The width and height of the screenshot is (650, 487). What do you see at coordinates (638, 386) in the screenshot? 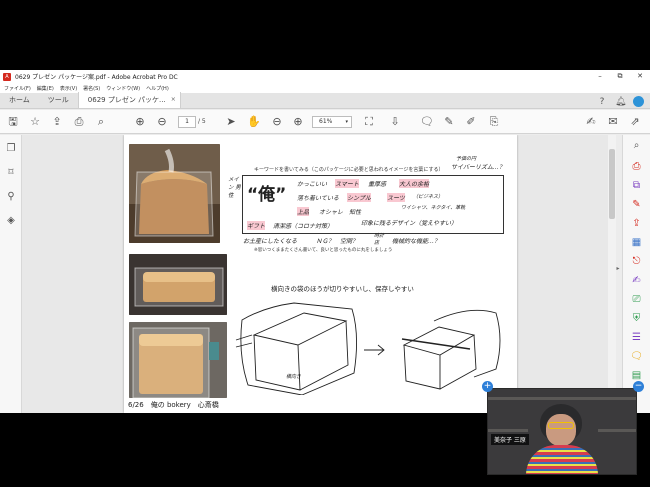
I see `video-minimize-icon: −` at bounding box center [638, 386].